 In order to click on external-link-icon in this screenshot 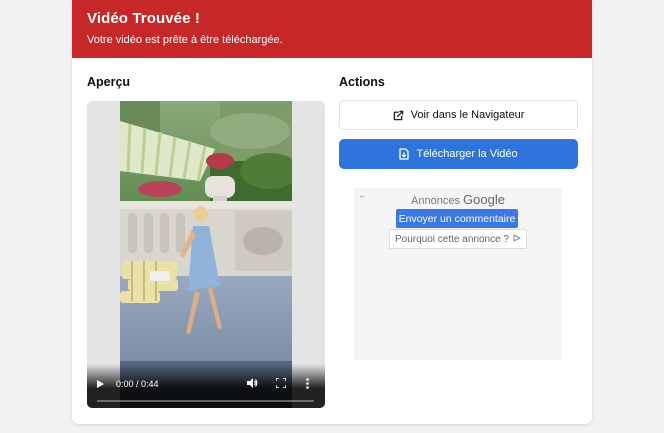, I will do `click(398, 115)`.